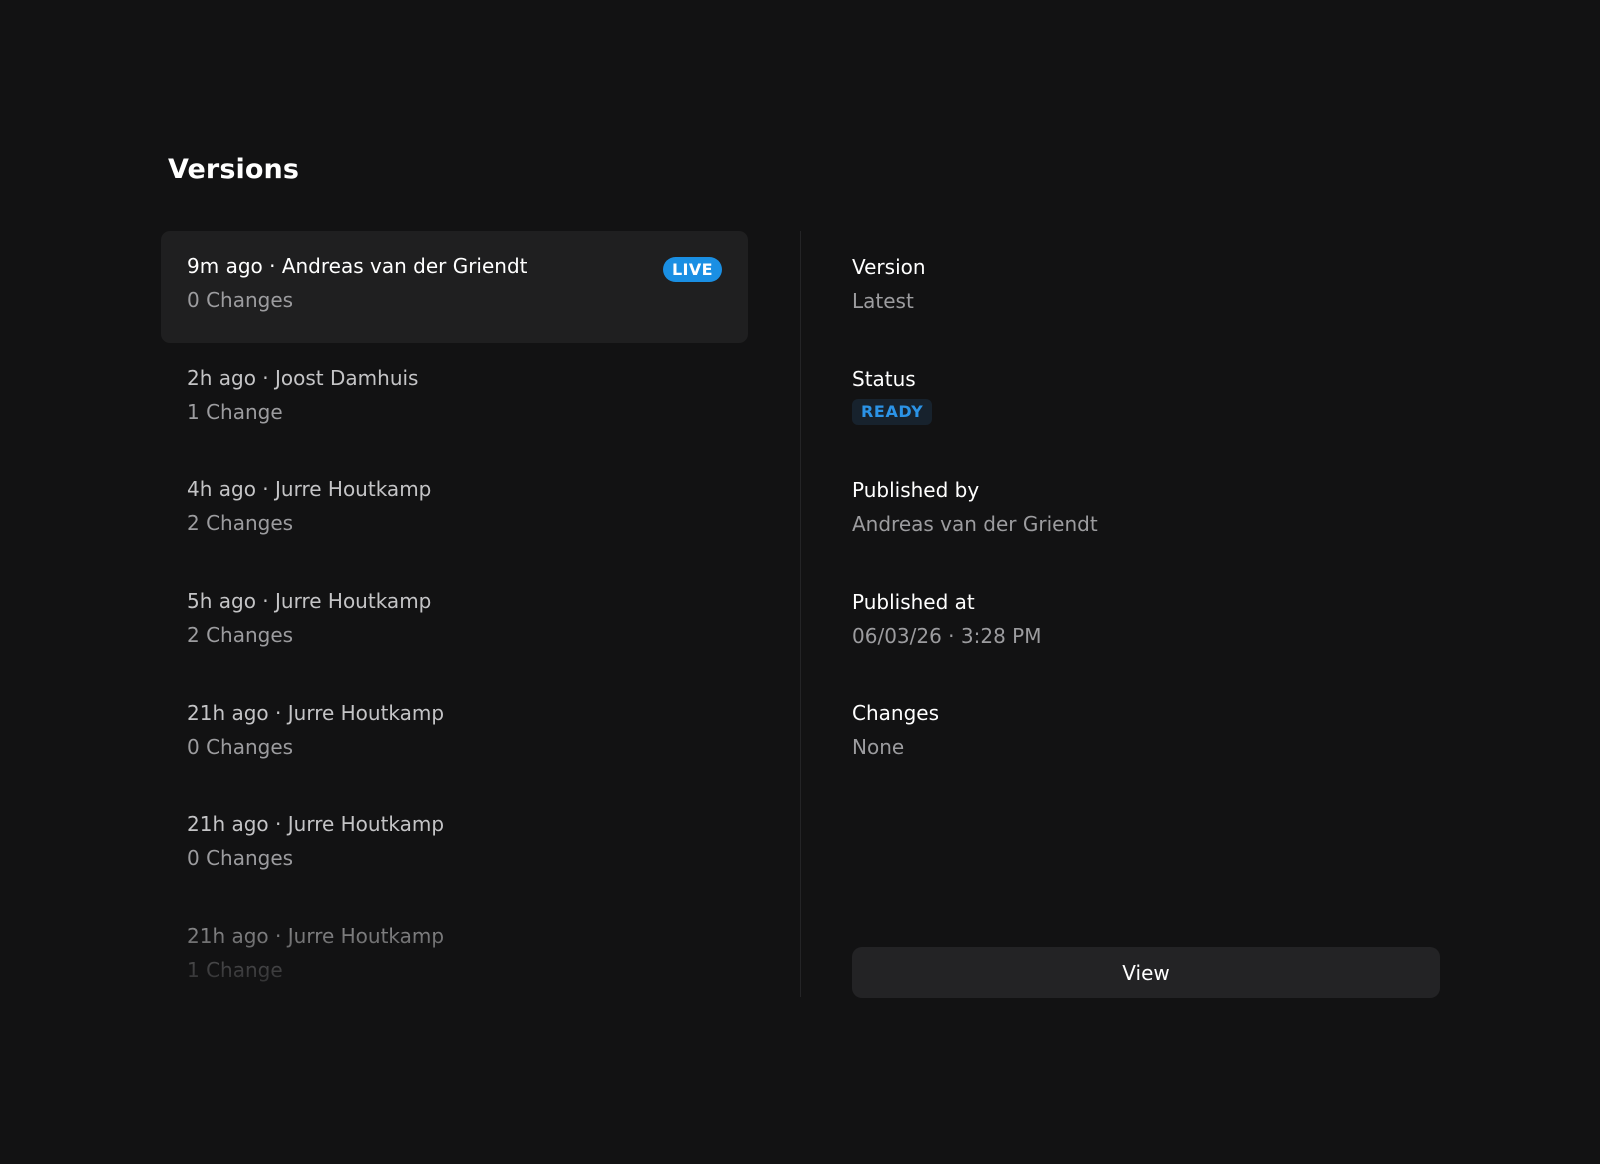 Image resolution: width=1600 pixels, height=1164 pixels. I want to click on version-item-title: 9m ago · Andreas van der Griendt, so click(357, 266).